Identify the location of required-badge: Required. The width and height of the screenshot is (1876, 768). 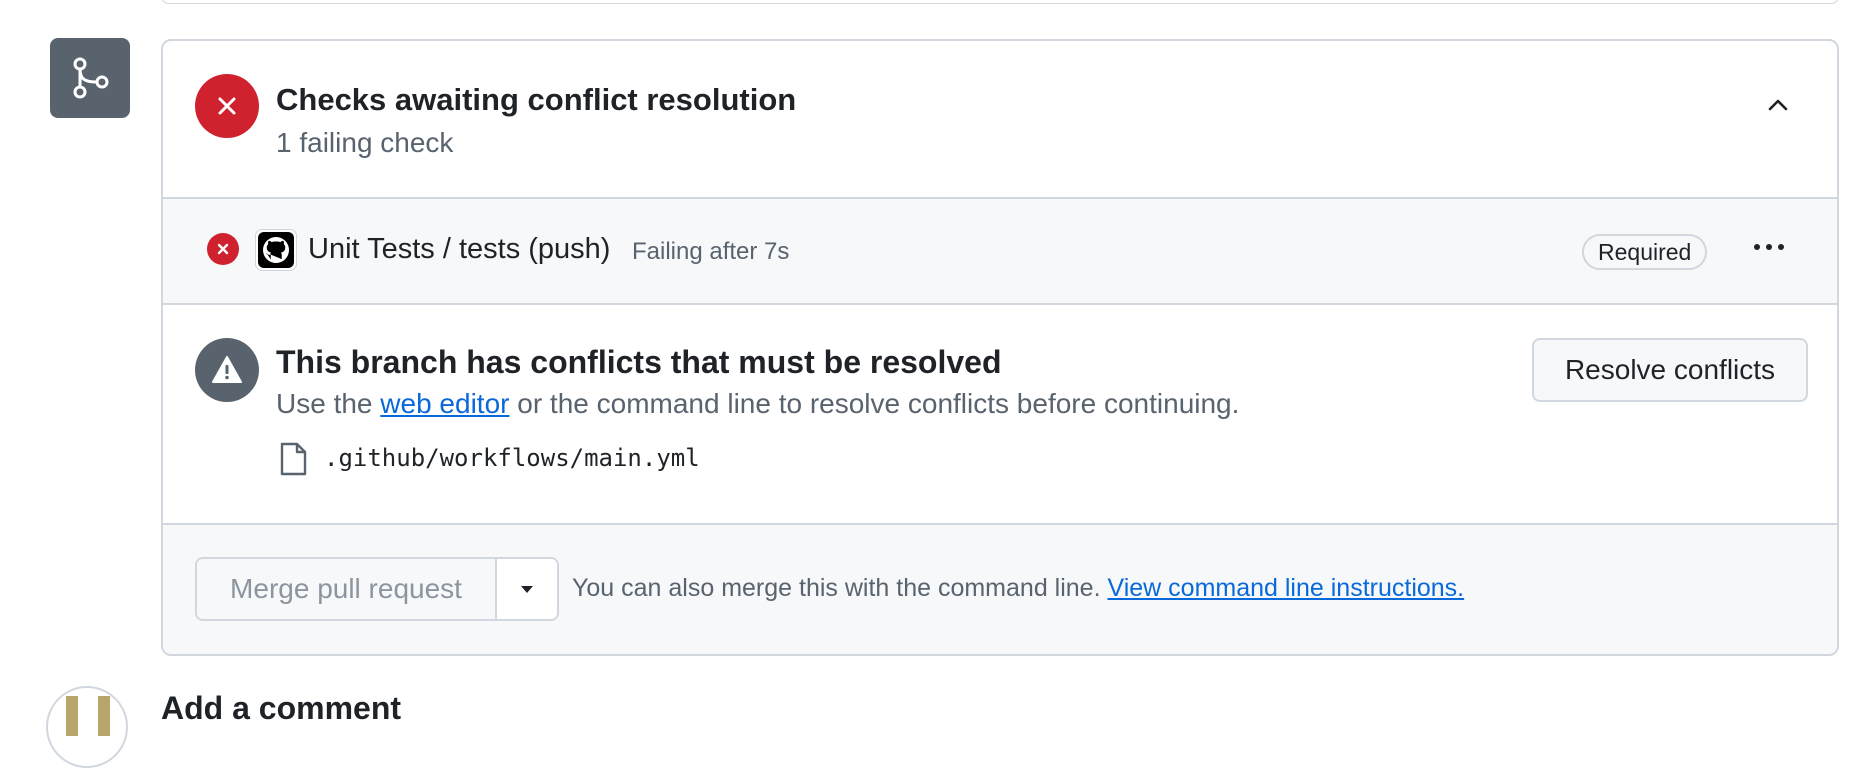
(1645, 252).